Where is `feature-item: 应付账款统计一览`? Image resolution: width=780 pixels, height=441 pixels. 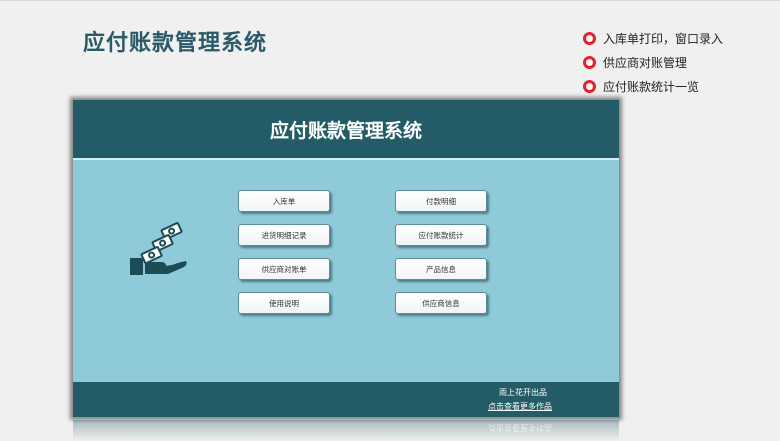 feature-item: 应付账款统计一览 is located at coordinates (653, 86).